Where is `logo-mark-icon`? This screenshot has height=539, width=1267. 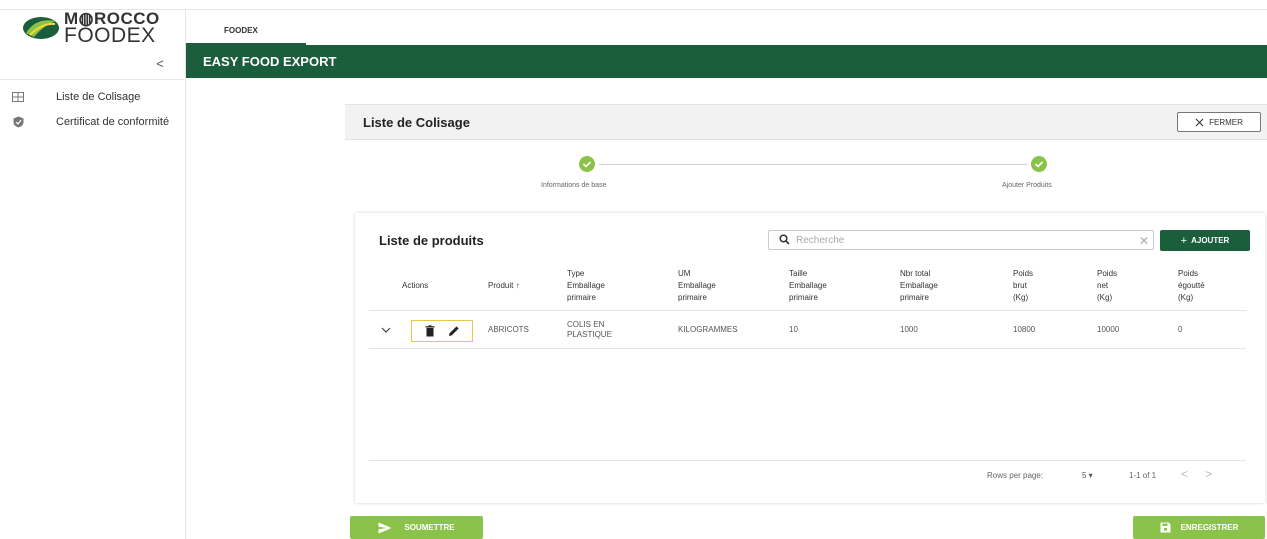
logo-mark-icon is located at coordinates (41, 28).